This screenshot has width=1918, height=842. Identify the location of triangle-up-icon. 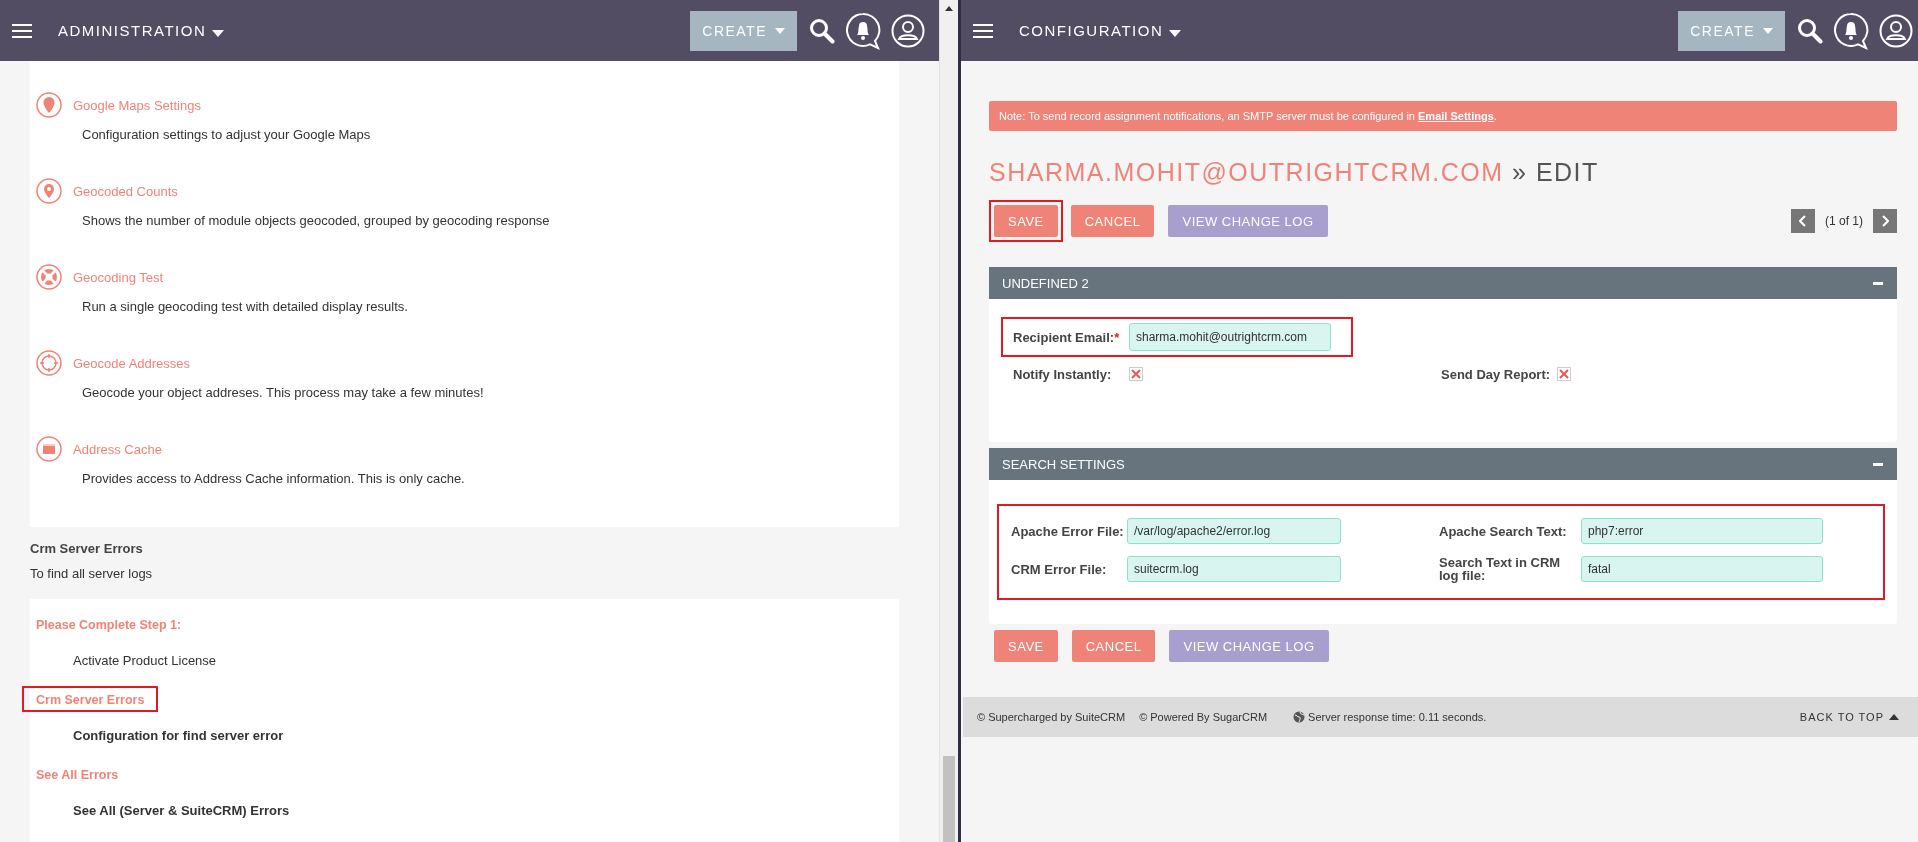
(1894, 717).